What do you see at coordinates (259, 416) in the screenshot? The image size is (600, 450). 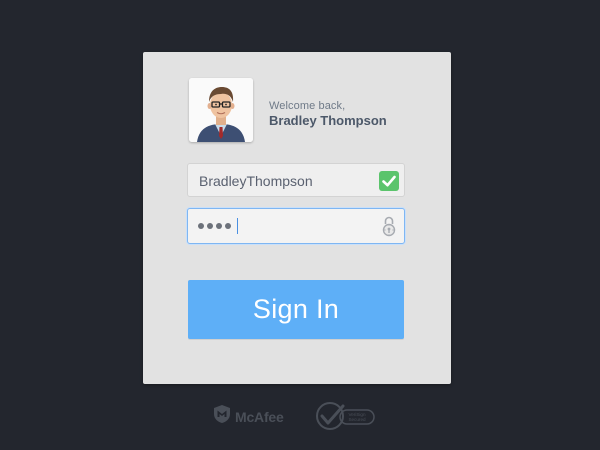 I see `mcafee-label: McAfee` at bounding box center [259, 416].